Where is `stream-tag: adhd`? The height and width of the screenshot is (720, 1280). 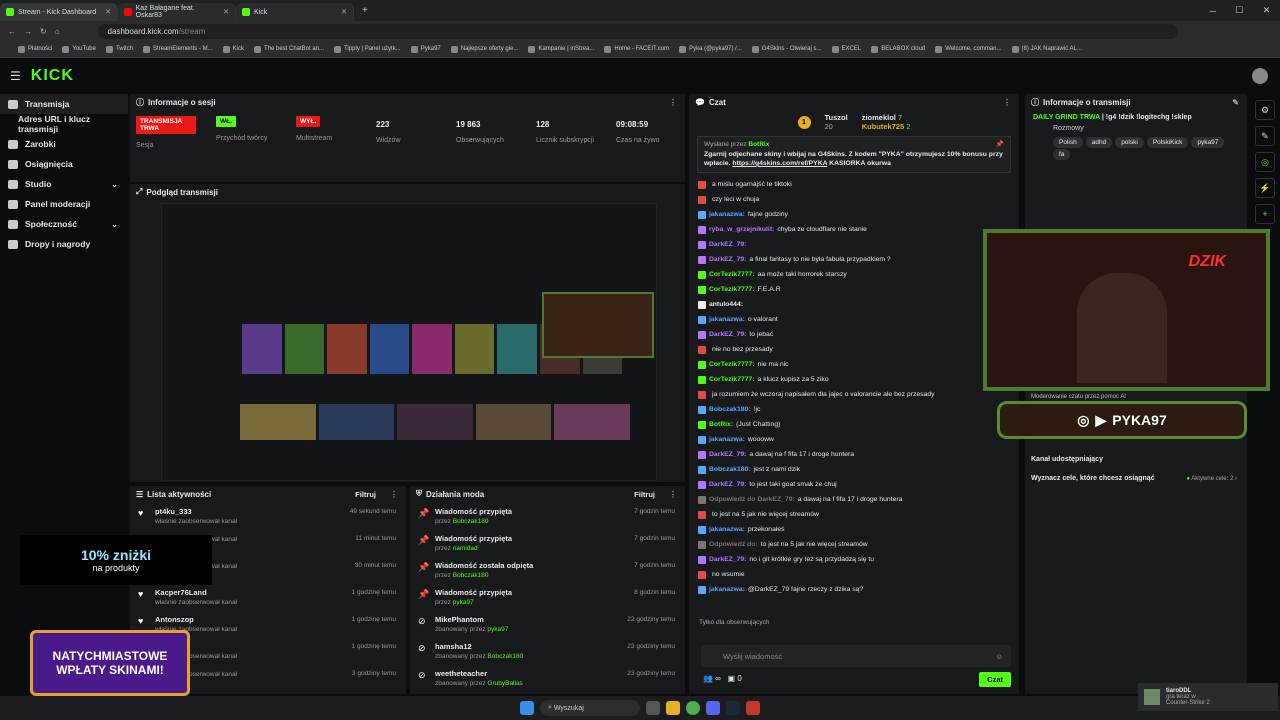 stream-tag: adhd is located at coordinates (1099, 142).